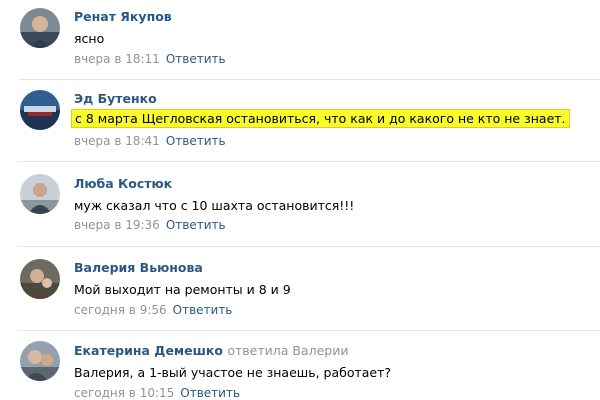 Image resolution: width=600 pixels, height=400 pixels. What do you see at coordinates (120, 310) in the screenshot?
I see `comment-time: сегодня в 9:56` at bounding box center [120, 310].